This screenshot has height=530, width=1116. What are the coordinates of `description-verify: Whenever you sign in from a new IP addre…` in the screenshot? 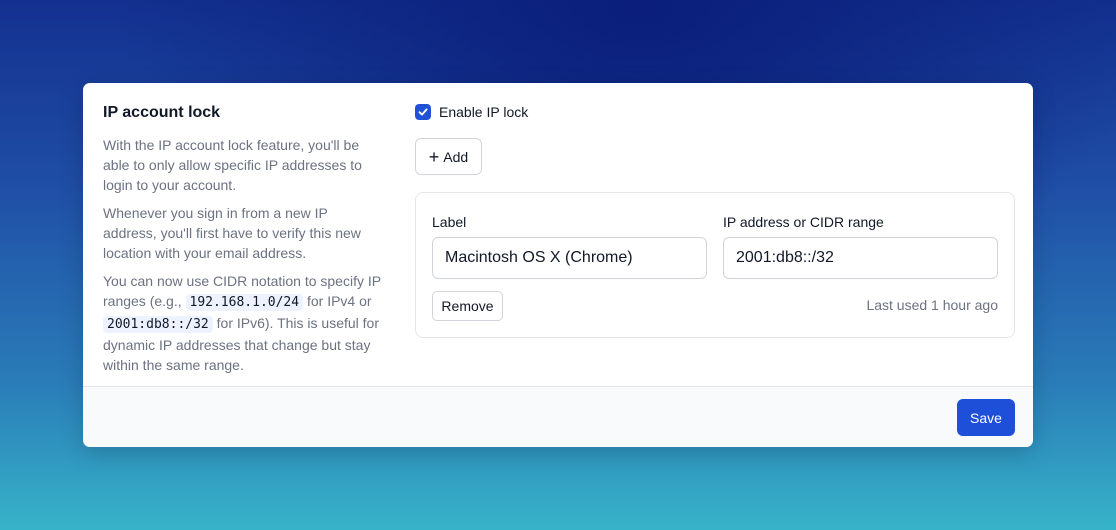 It's located at (232, 233).